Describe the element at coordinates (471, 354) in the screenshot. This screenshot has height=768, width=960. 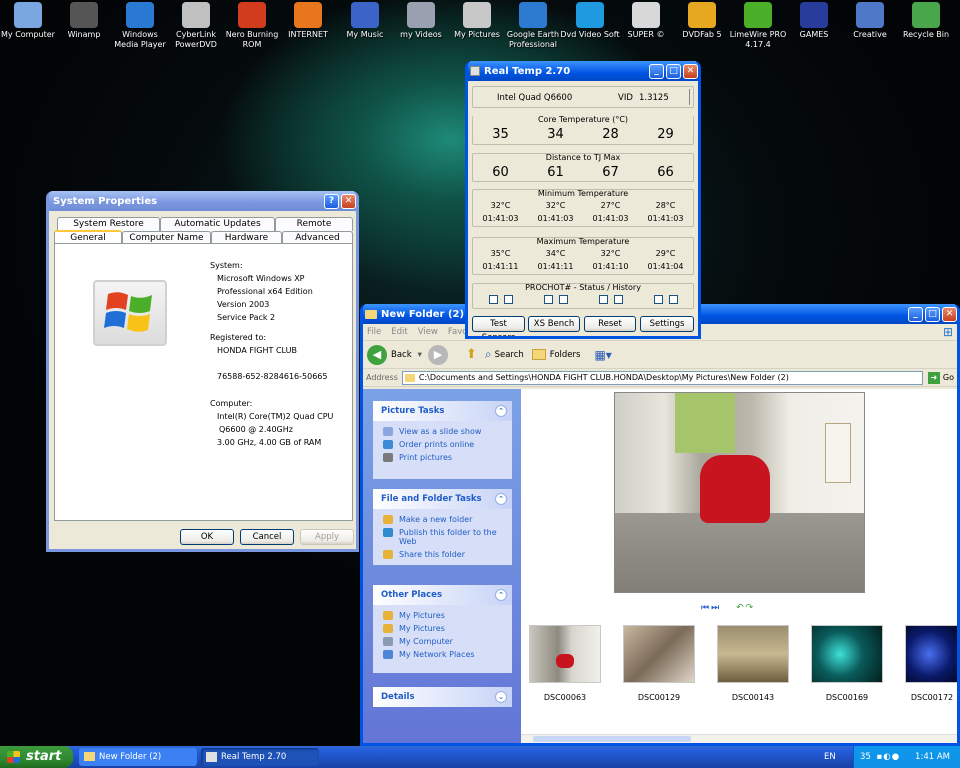
I see `up-folder-icon: ⬆` at that location.